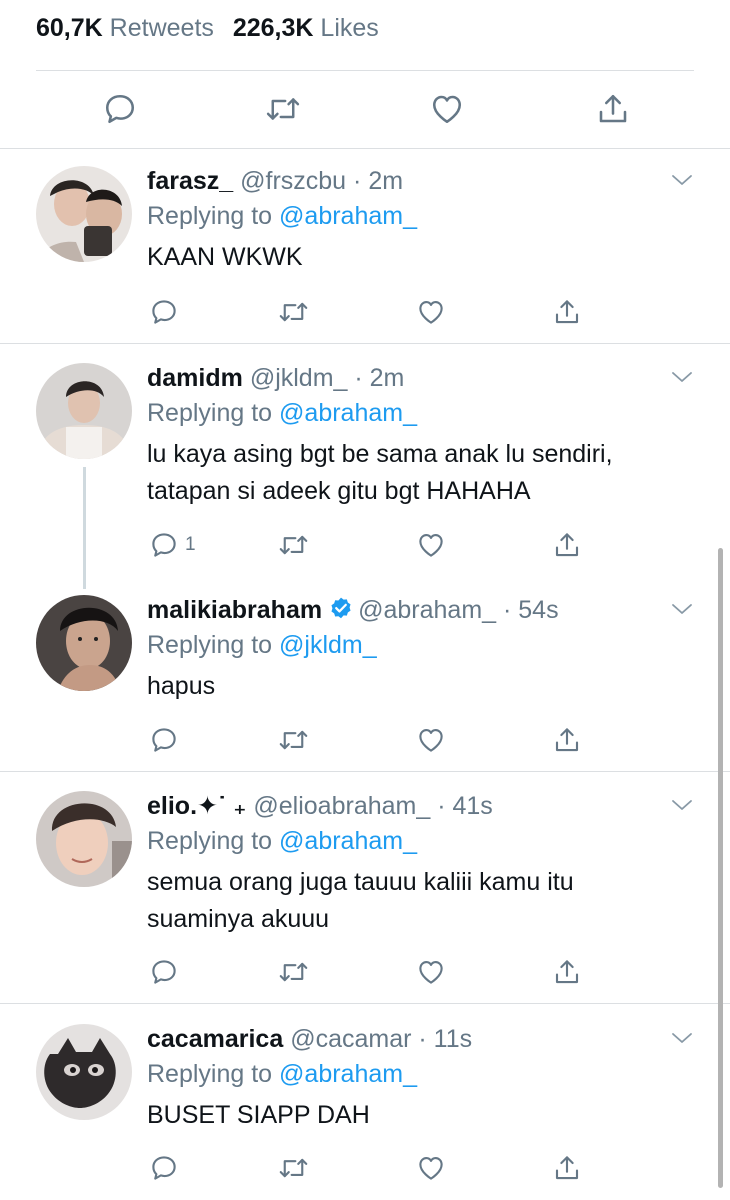  What do you see at coordinates (162, 28) in the screenshot?
I see `retweets-label: Retweets` at bounding box center [162, 28].